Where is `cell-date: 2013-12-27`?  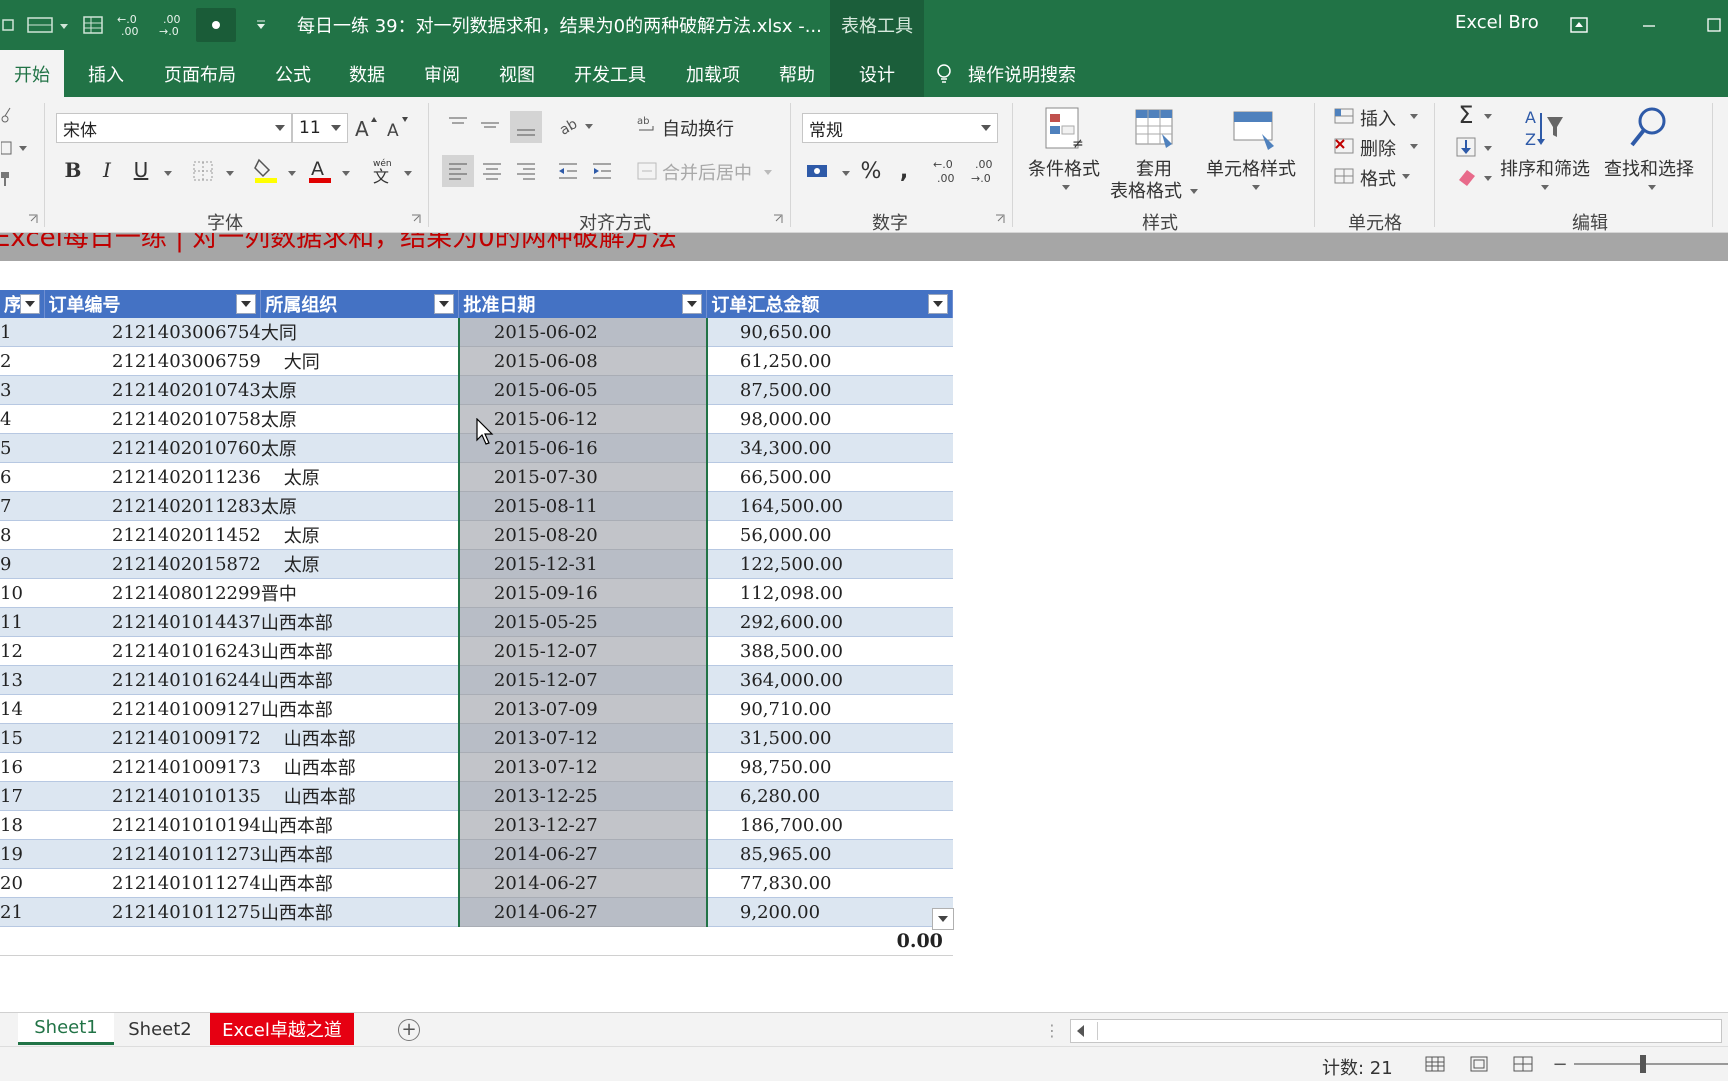
cell-date: 2013-12-27 is located at coordinates (582, 825).